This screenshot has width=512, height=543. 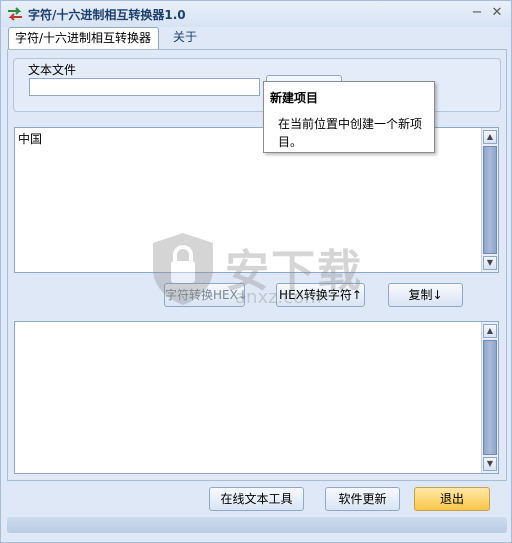 I want to click on window-title: 字符/十六进制相互转换器1.0, so click(x=107, y=15).